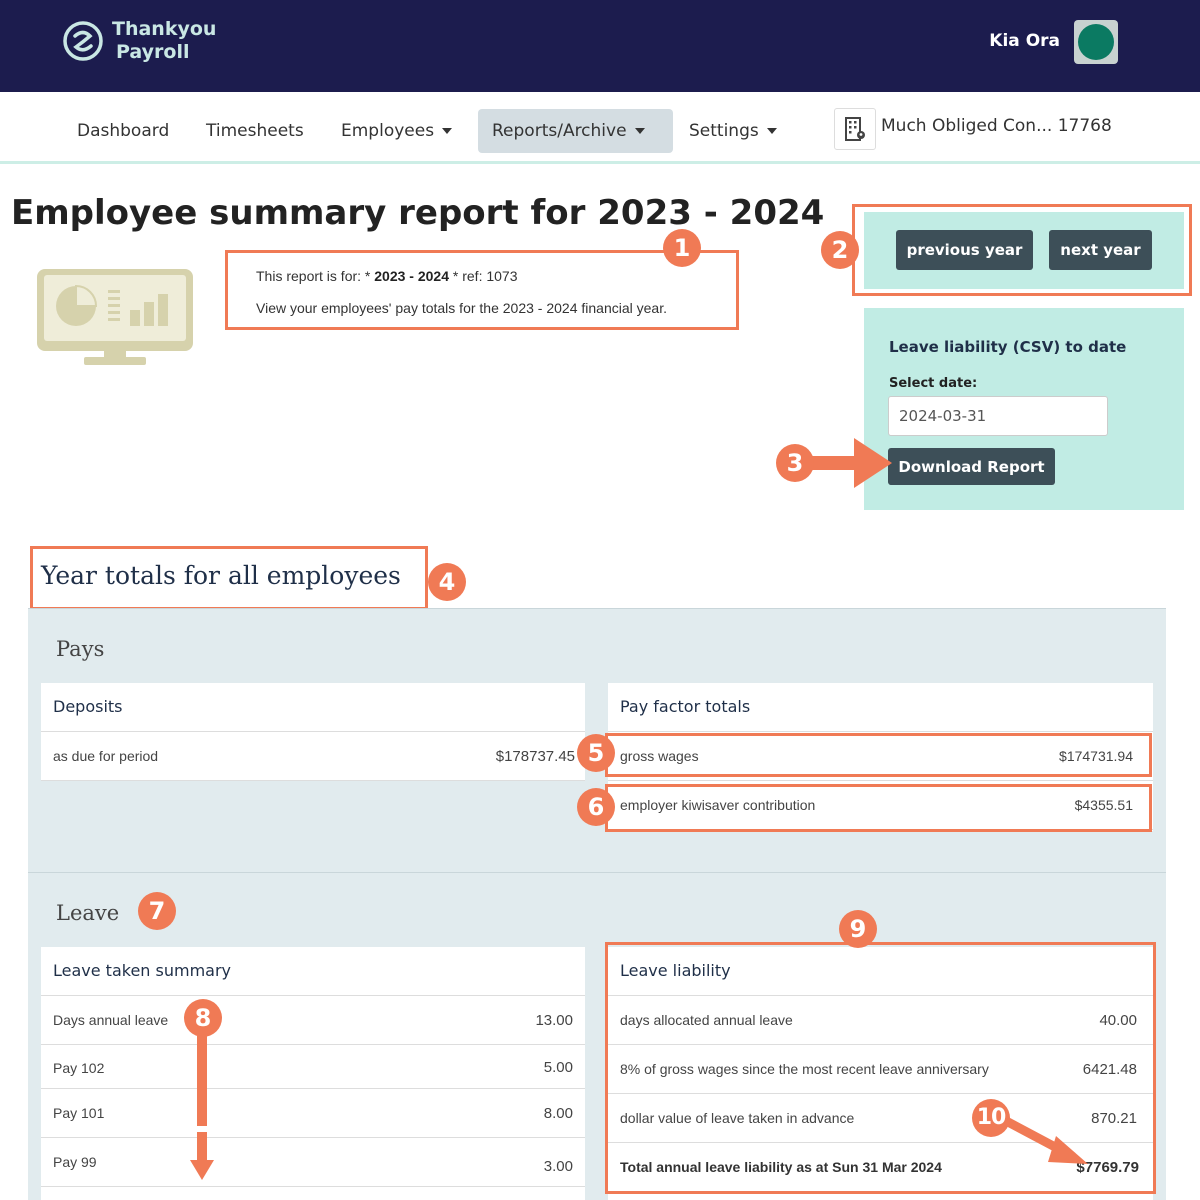 This screenshot has width=1200, height=1200. I want to click on greeting-text: Kia Ora, so click(1024, 41).